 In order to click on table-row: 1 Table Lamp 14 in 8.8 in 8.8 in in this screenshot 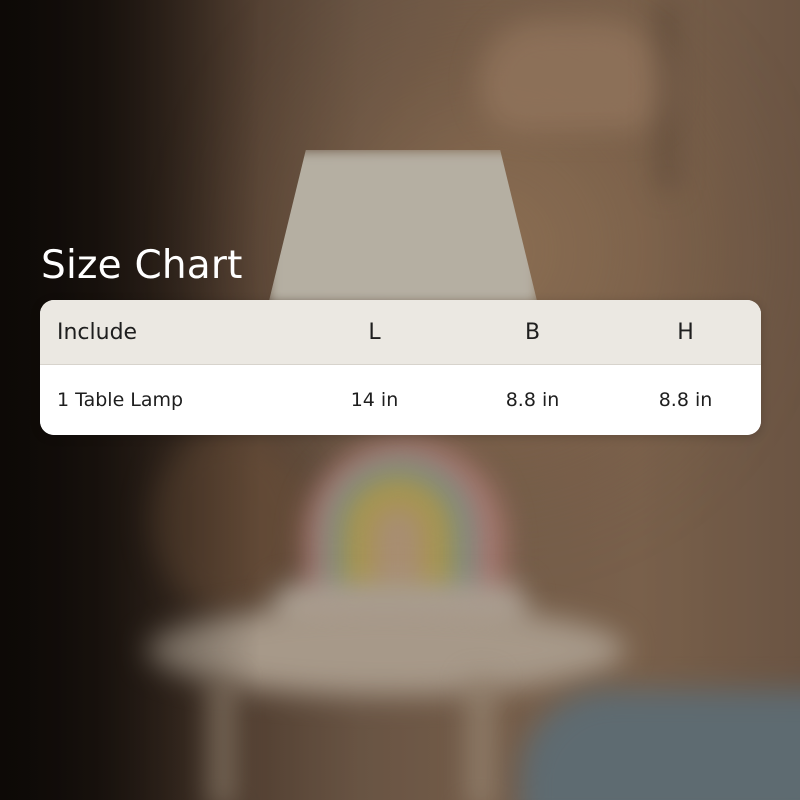, I will do `click(400, 400)`.